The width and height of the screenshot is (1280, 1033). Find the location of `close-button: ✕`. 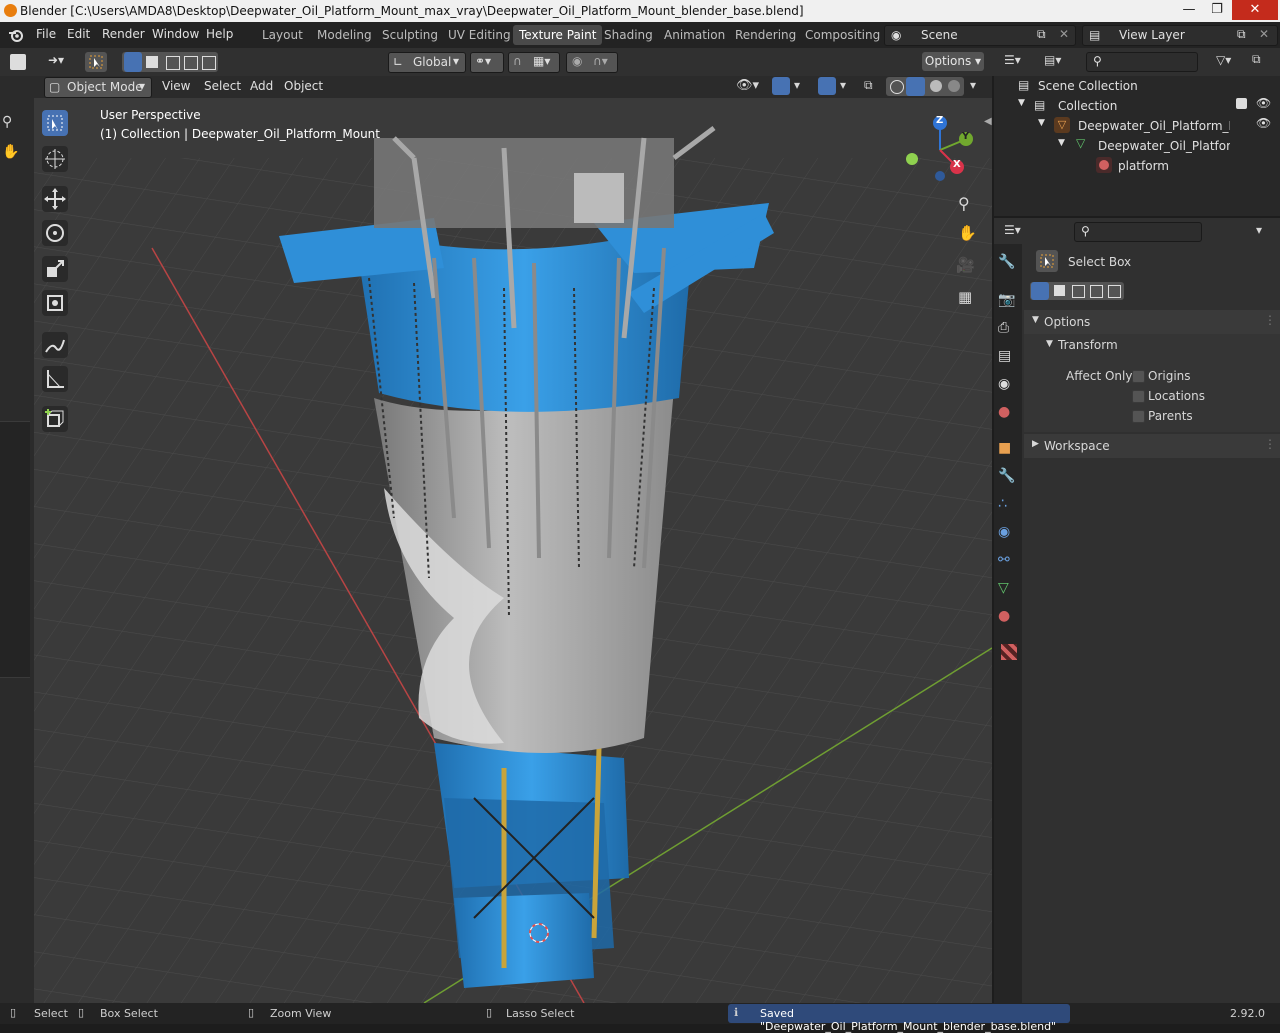

close-button: ✕ is located at coordinates (1255, 10).